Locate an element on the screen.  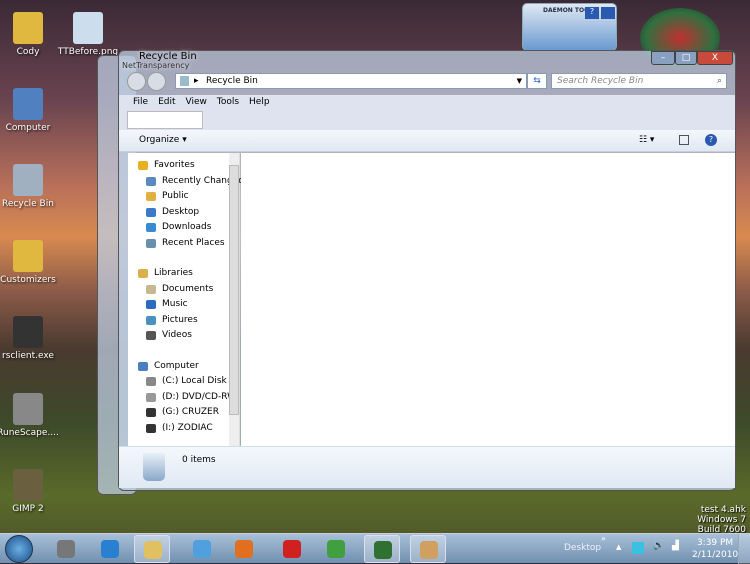
media-player-icon is located at coordinates (244, 549).